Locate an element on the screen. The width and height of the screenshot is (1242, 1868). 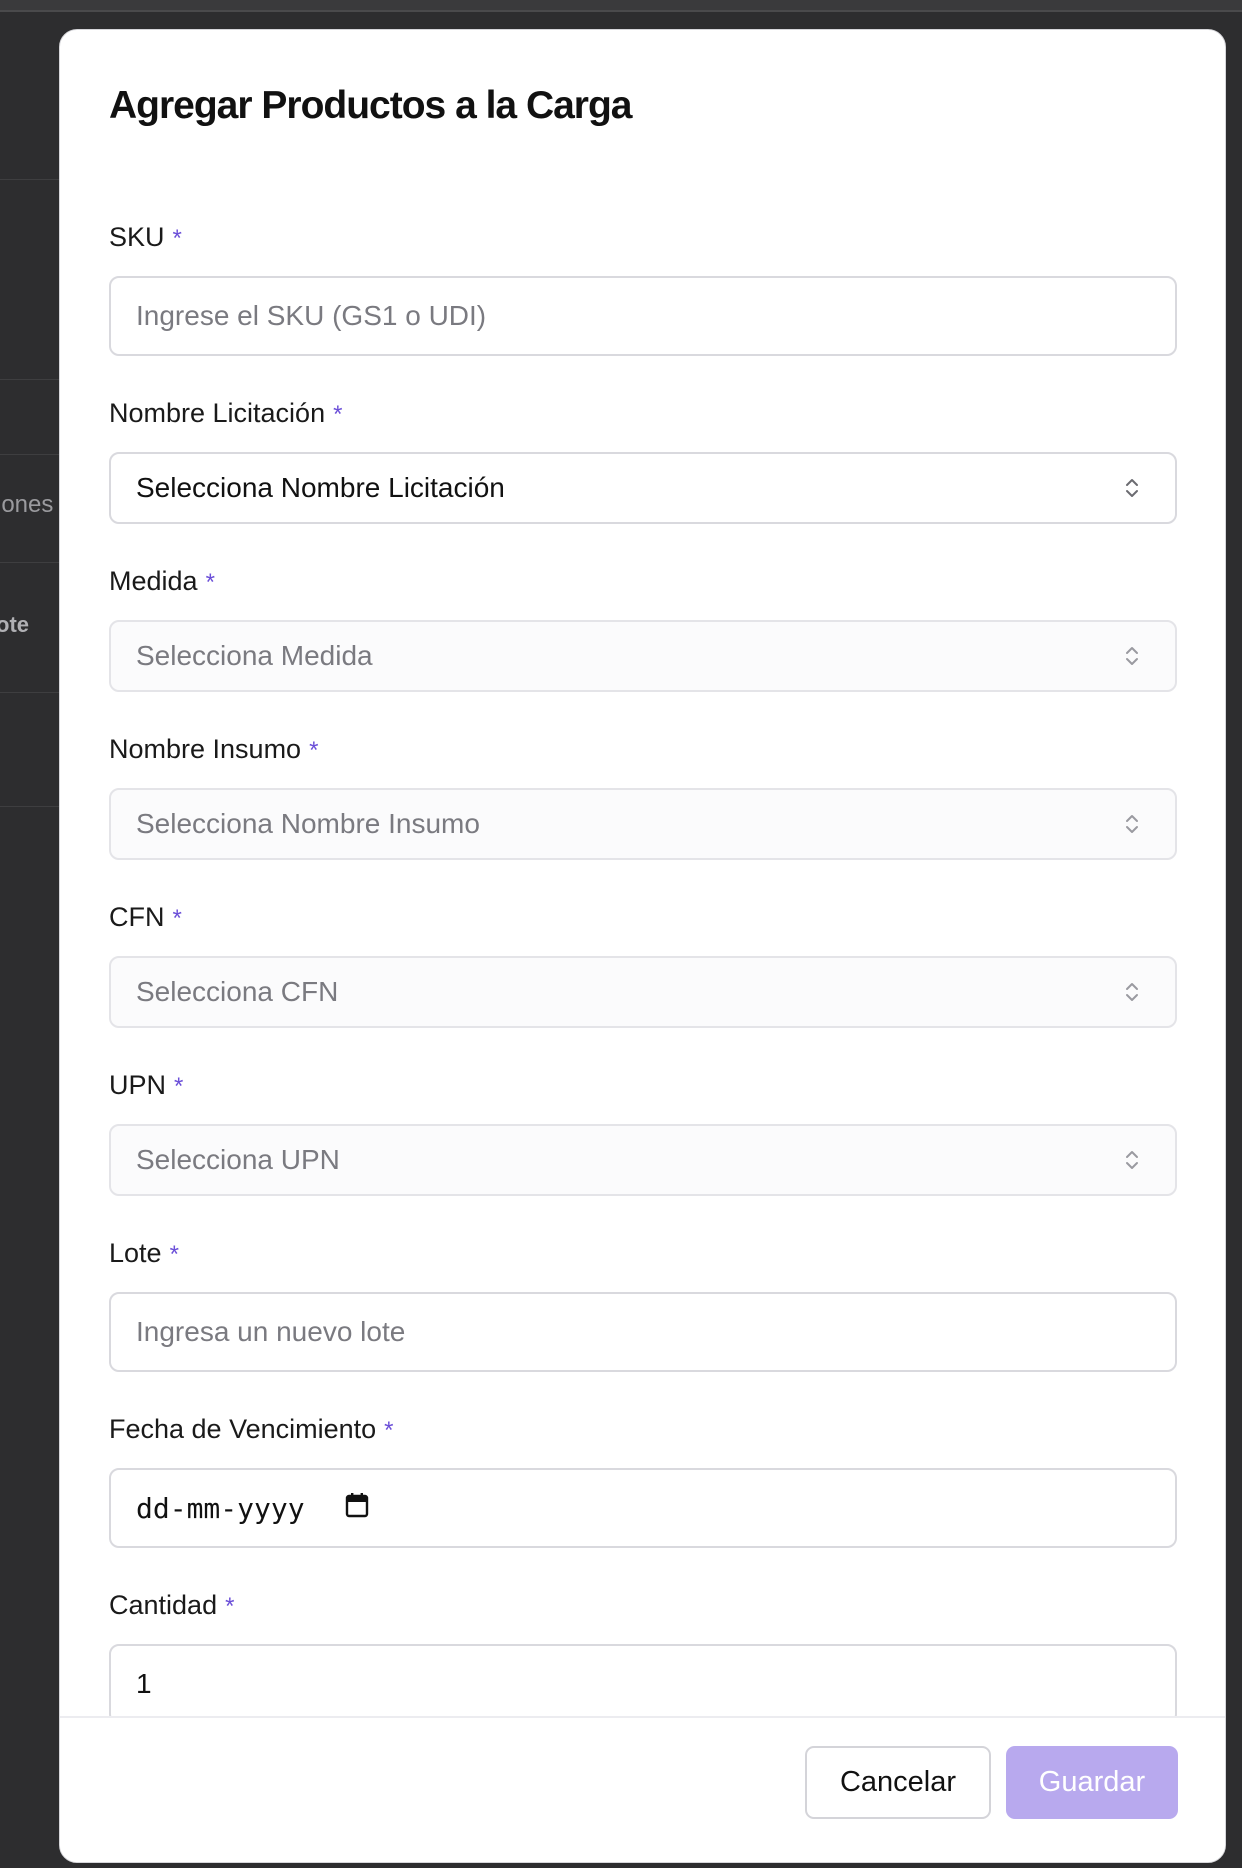
licitacion-select-value: Selecciona Nombre Licitación is located at coordinates (320, 487).